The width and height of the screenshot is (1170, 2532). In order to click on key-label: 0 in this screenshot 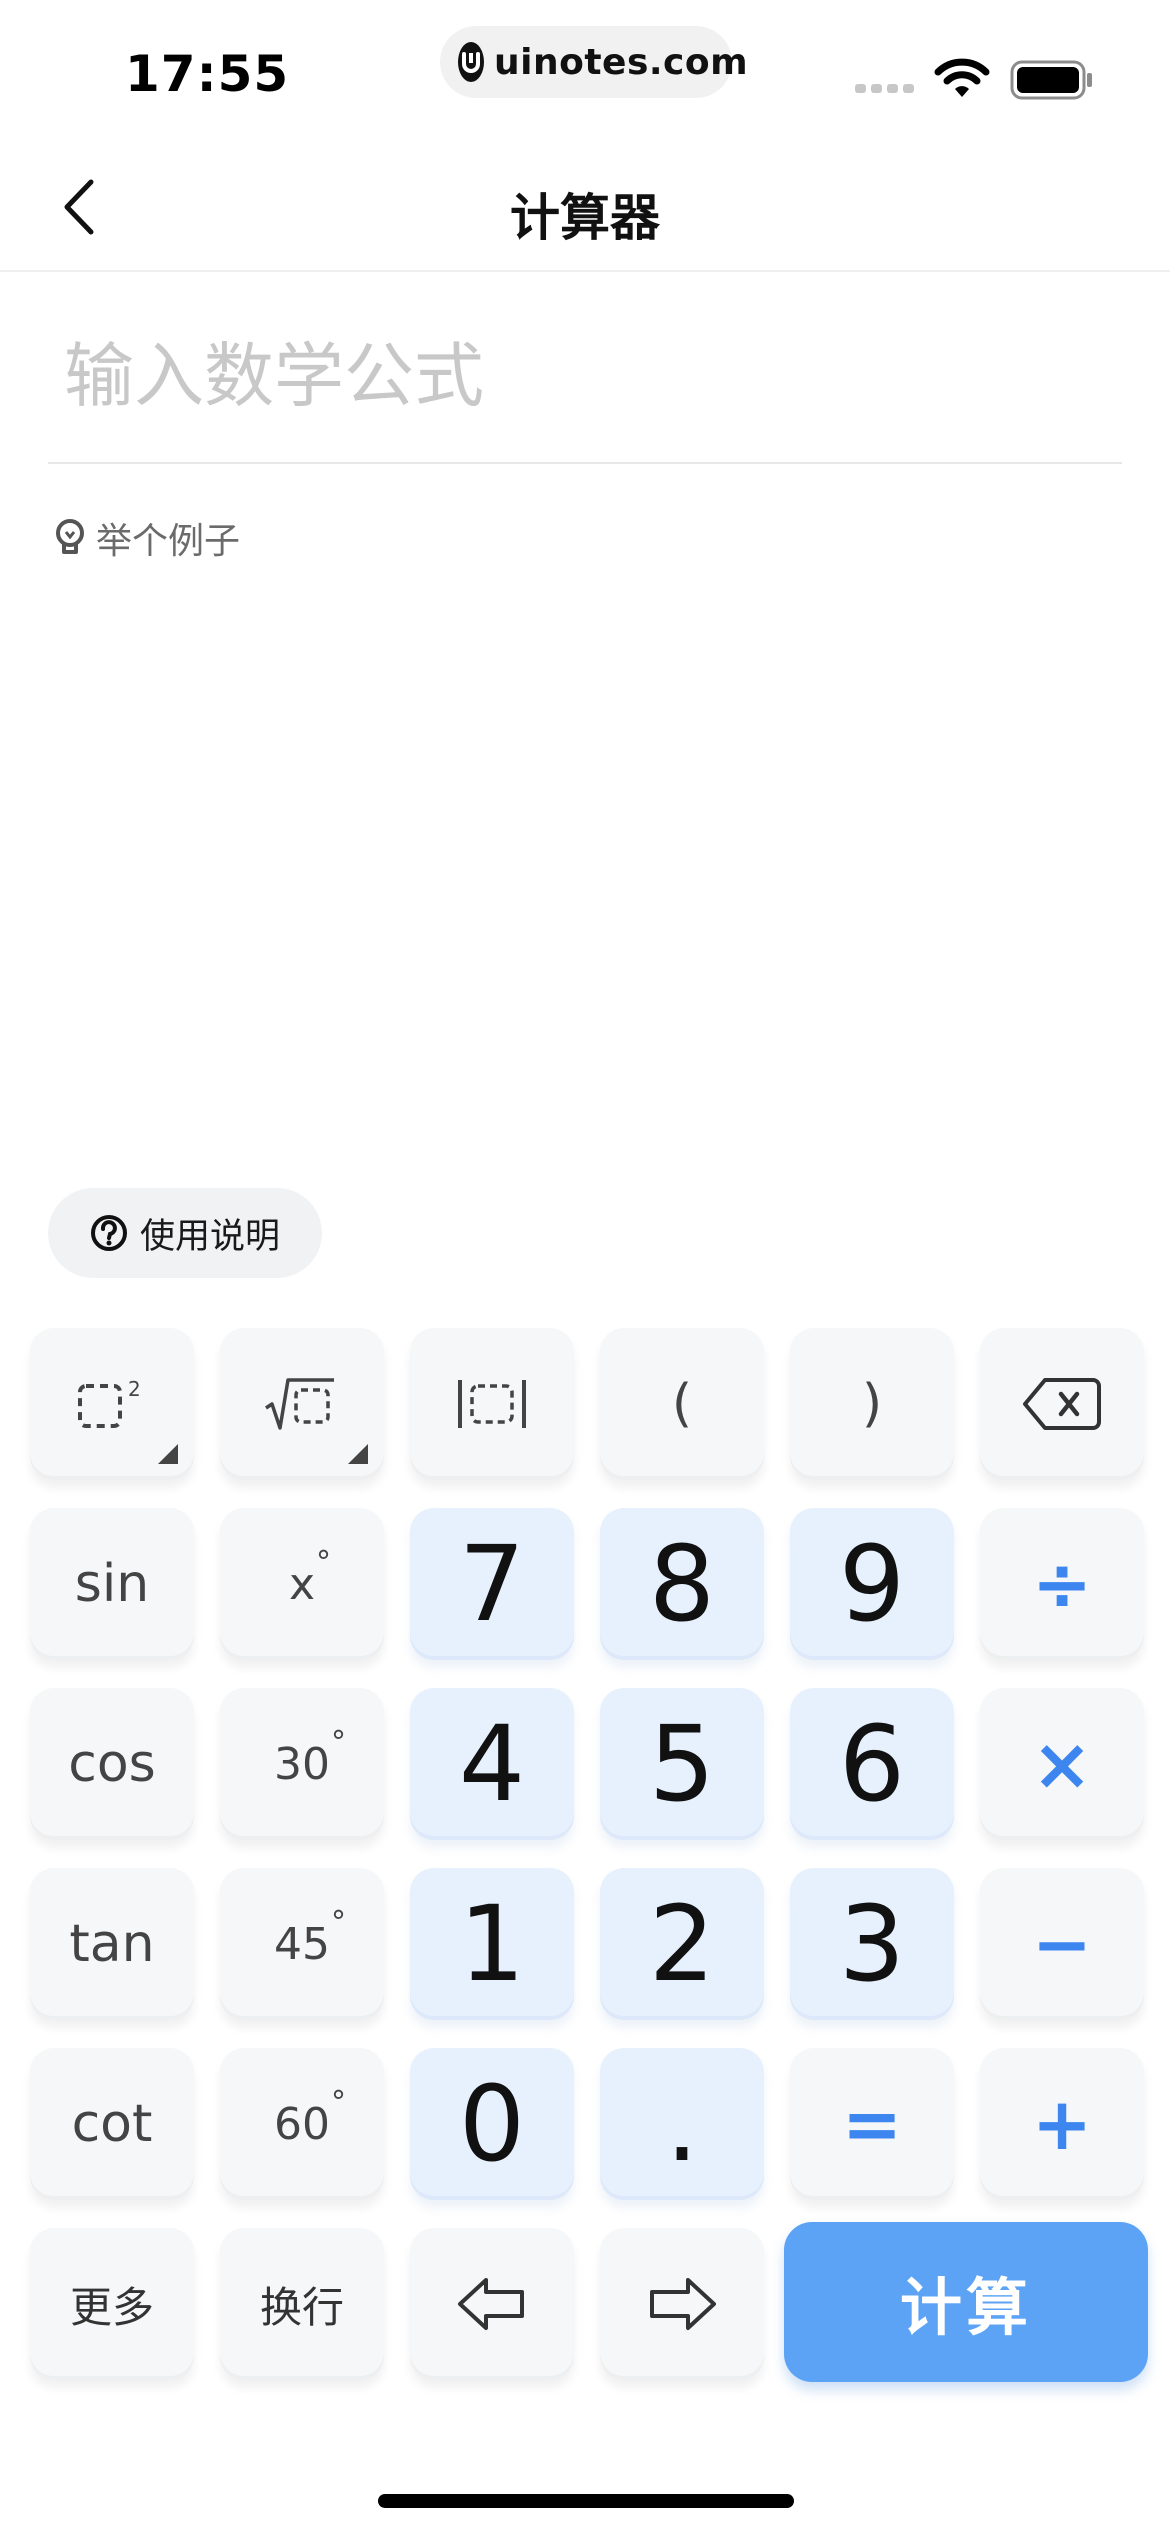, I will do `click(492, 2124)`.